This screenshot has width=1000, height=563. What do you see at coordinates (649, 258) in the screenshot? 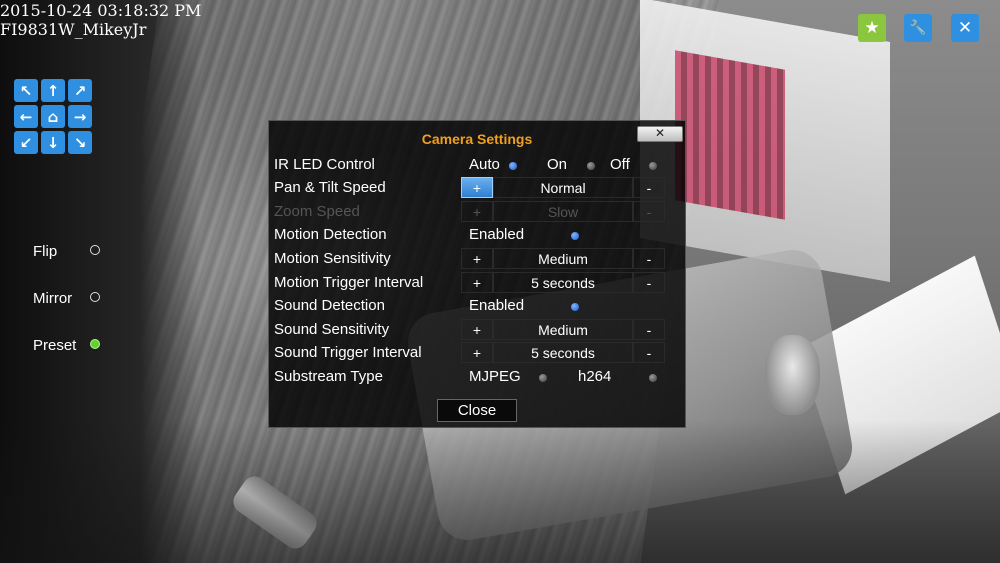
I see `motion-sensitivity-decrease-button: -` at bounding box center [649, 258].